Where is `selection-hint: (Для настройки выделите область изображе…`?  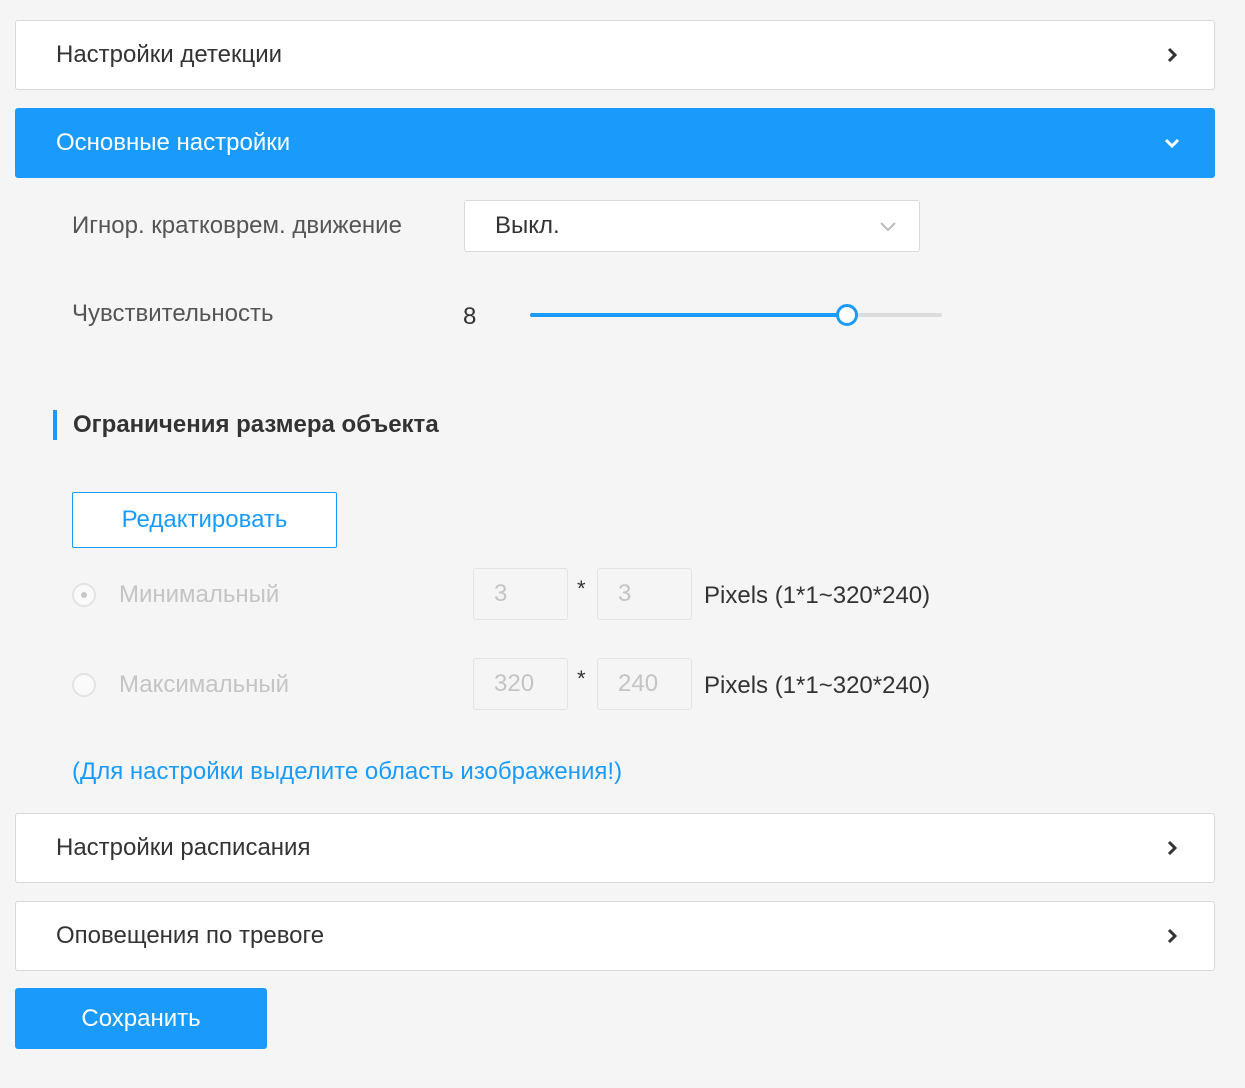 selection-hint: (Для настройки выделите область изображе… is located at coordinates (347, 771).